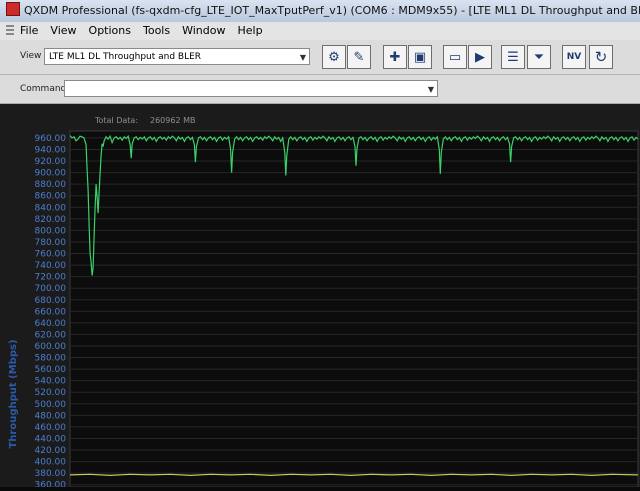 The height and width of the screenshot is (491, 640). What do you see at coordinates (51, 220) in the screenshot?
I see `y-tick-label: 820.00` at bounding box center [51, 220].